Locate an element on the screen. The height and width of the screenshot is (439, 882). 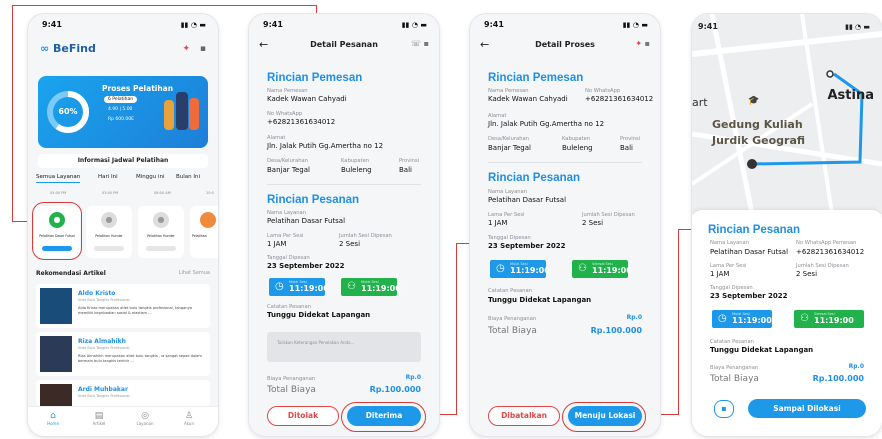
arrived-button: Sampai Dilokasi is located at coordinates (807, 408).